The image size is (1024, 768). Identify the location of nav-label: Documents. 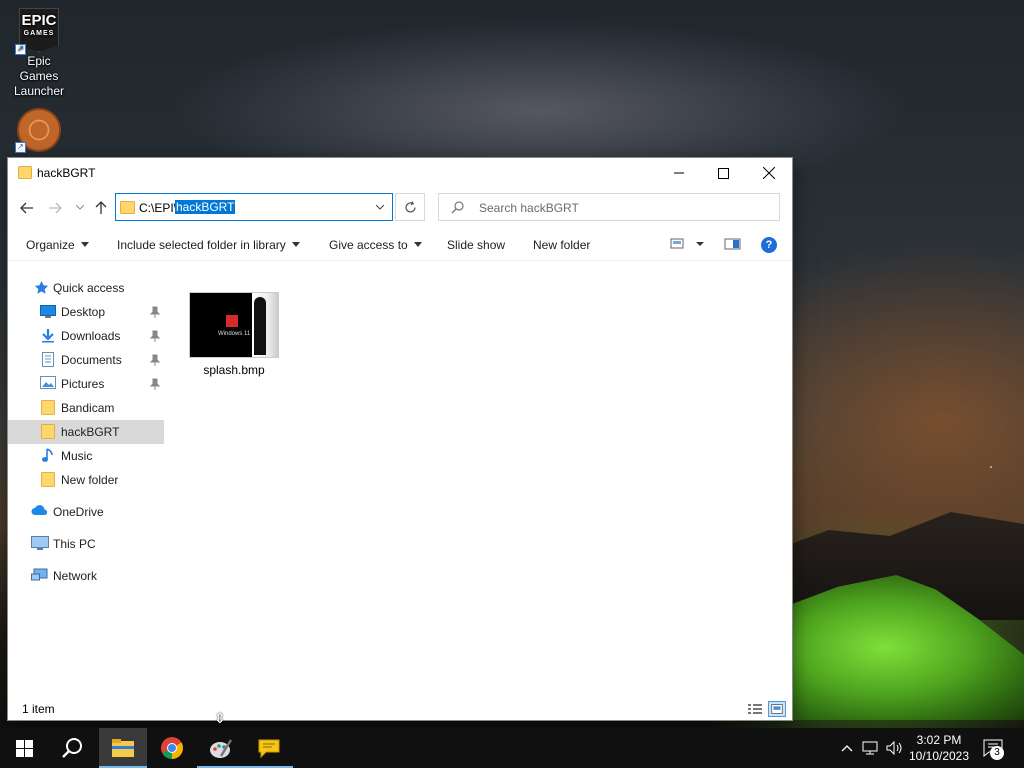
(91, 360).